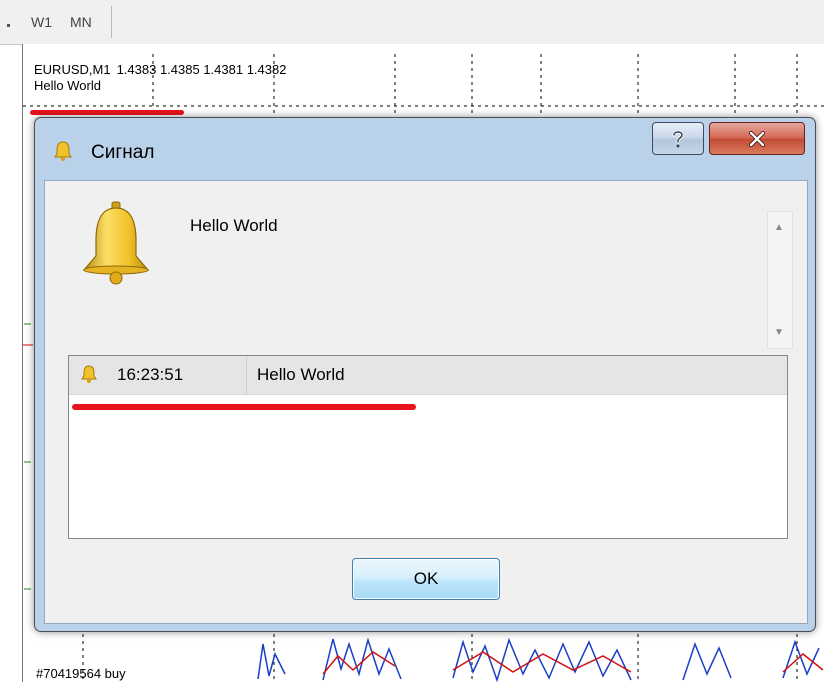 The image size is (824, 682). I want to click on message-scrollbar: ▲ ▼, so click(780, 280).